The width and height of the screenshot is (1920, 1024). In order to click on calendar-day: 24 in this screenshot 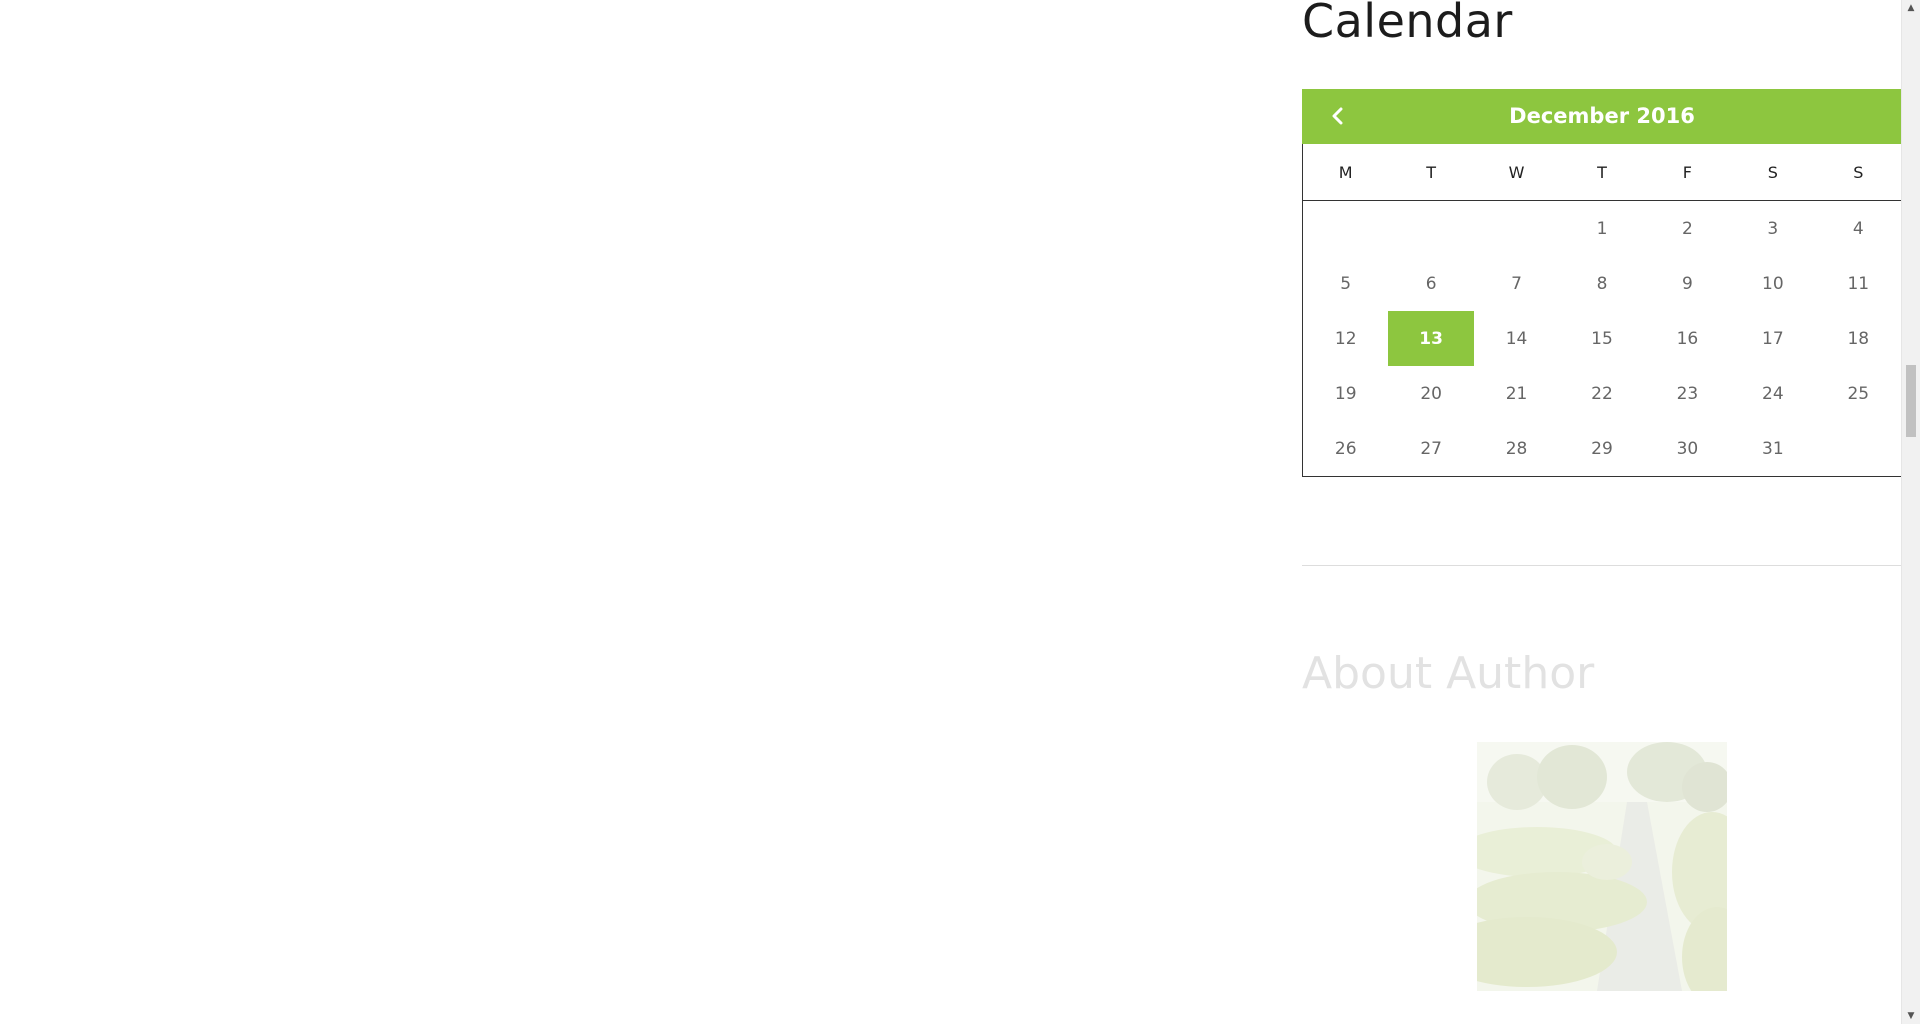, I will do `click(1773, 393)`.